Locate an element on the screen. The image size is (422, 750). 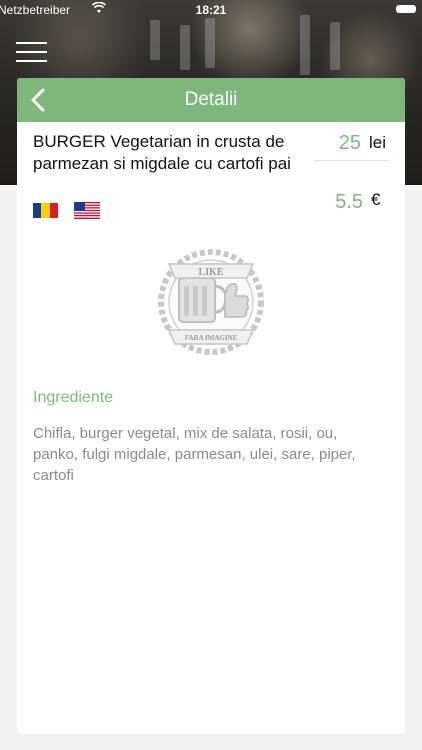
clock: 18:21 is located at coordinates (211, 10).